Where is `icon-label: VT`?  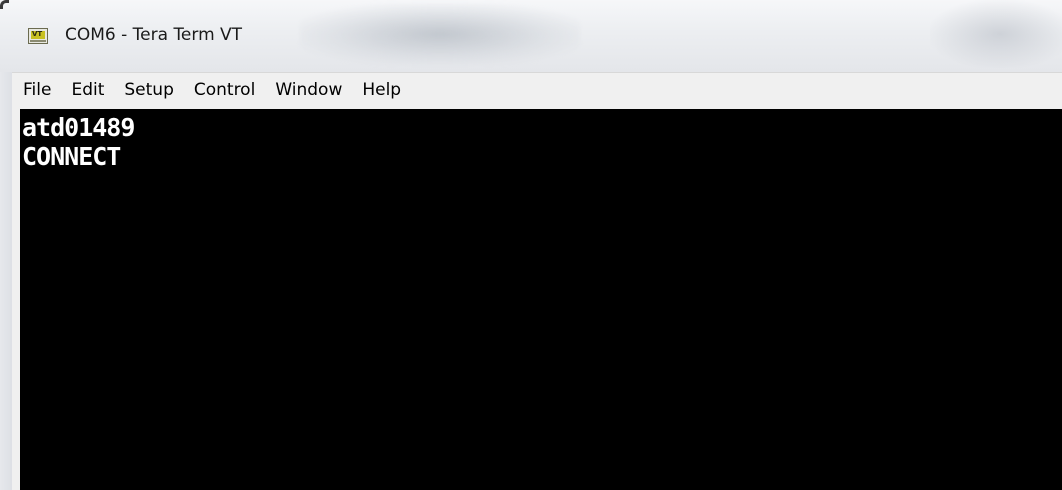 icon-label: VT is located at coordinates (37, 34).